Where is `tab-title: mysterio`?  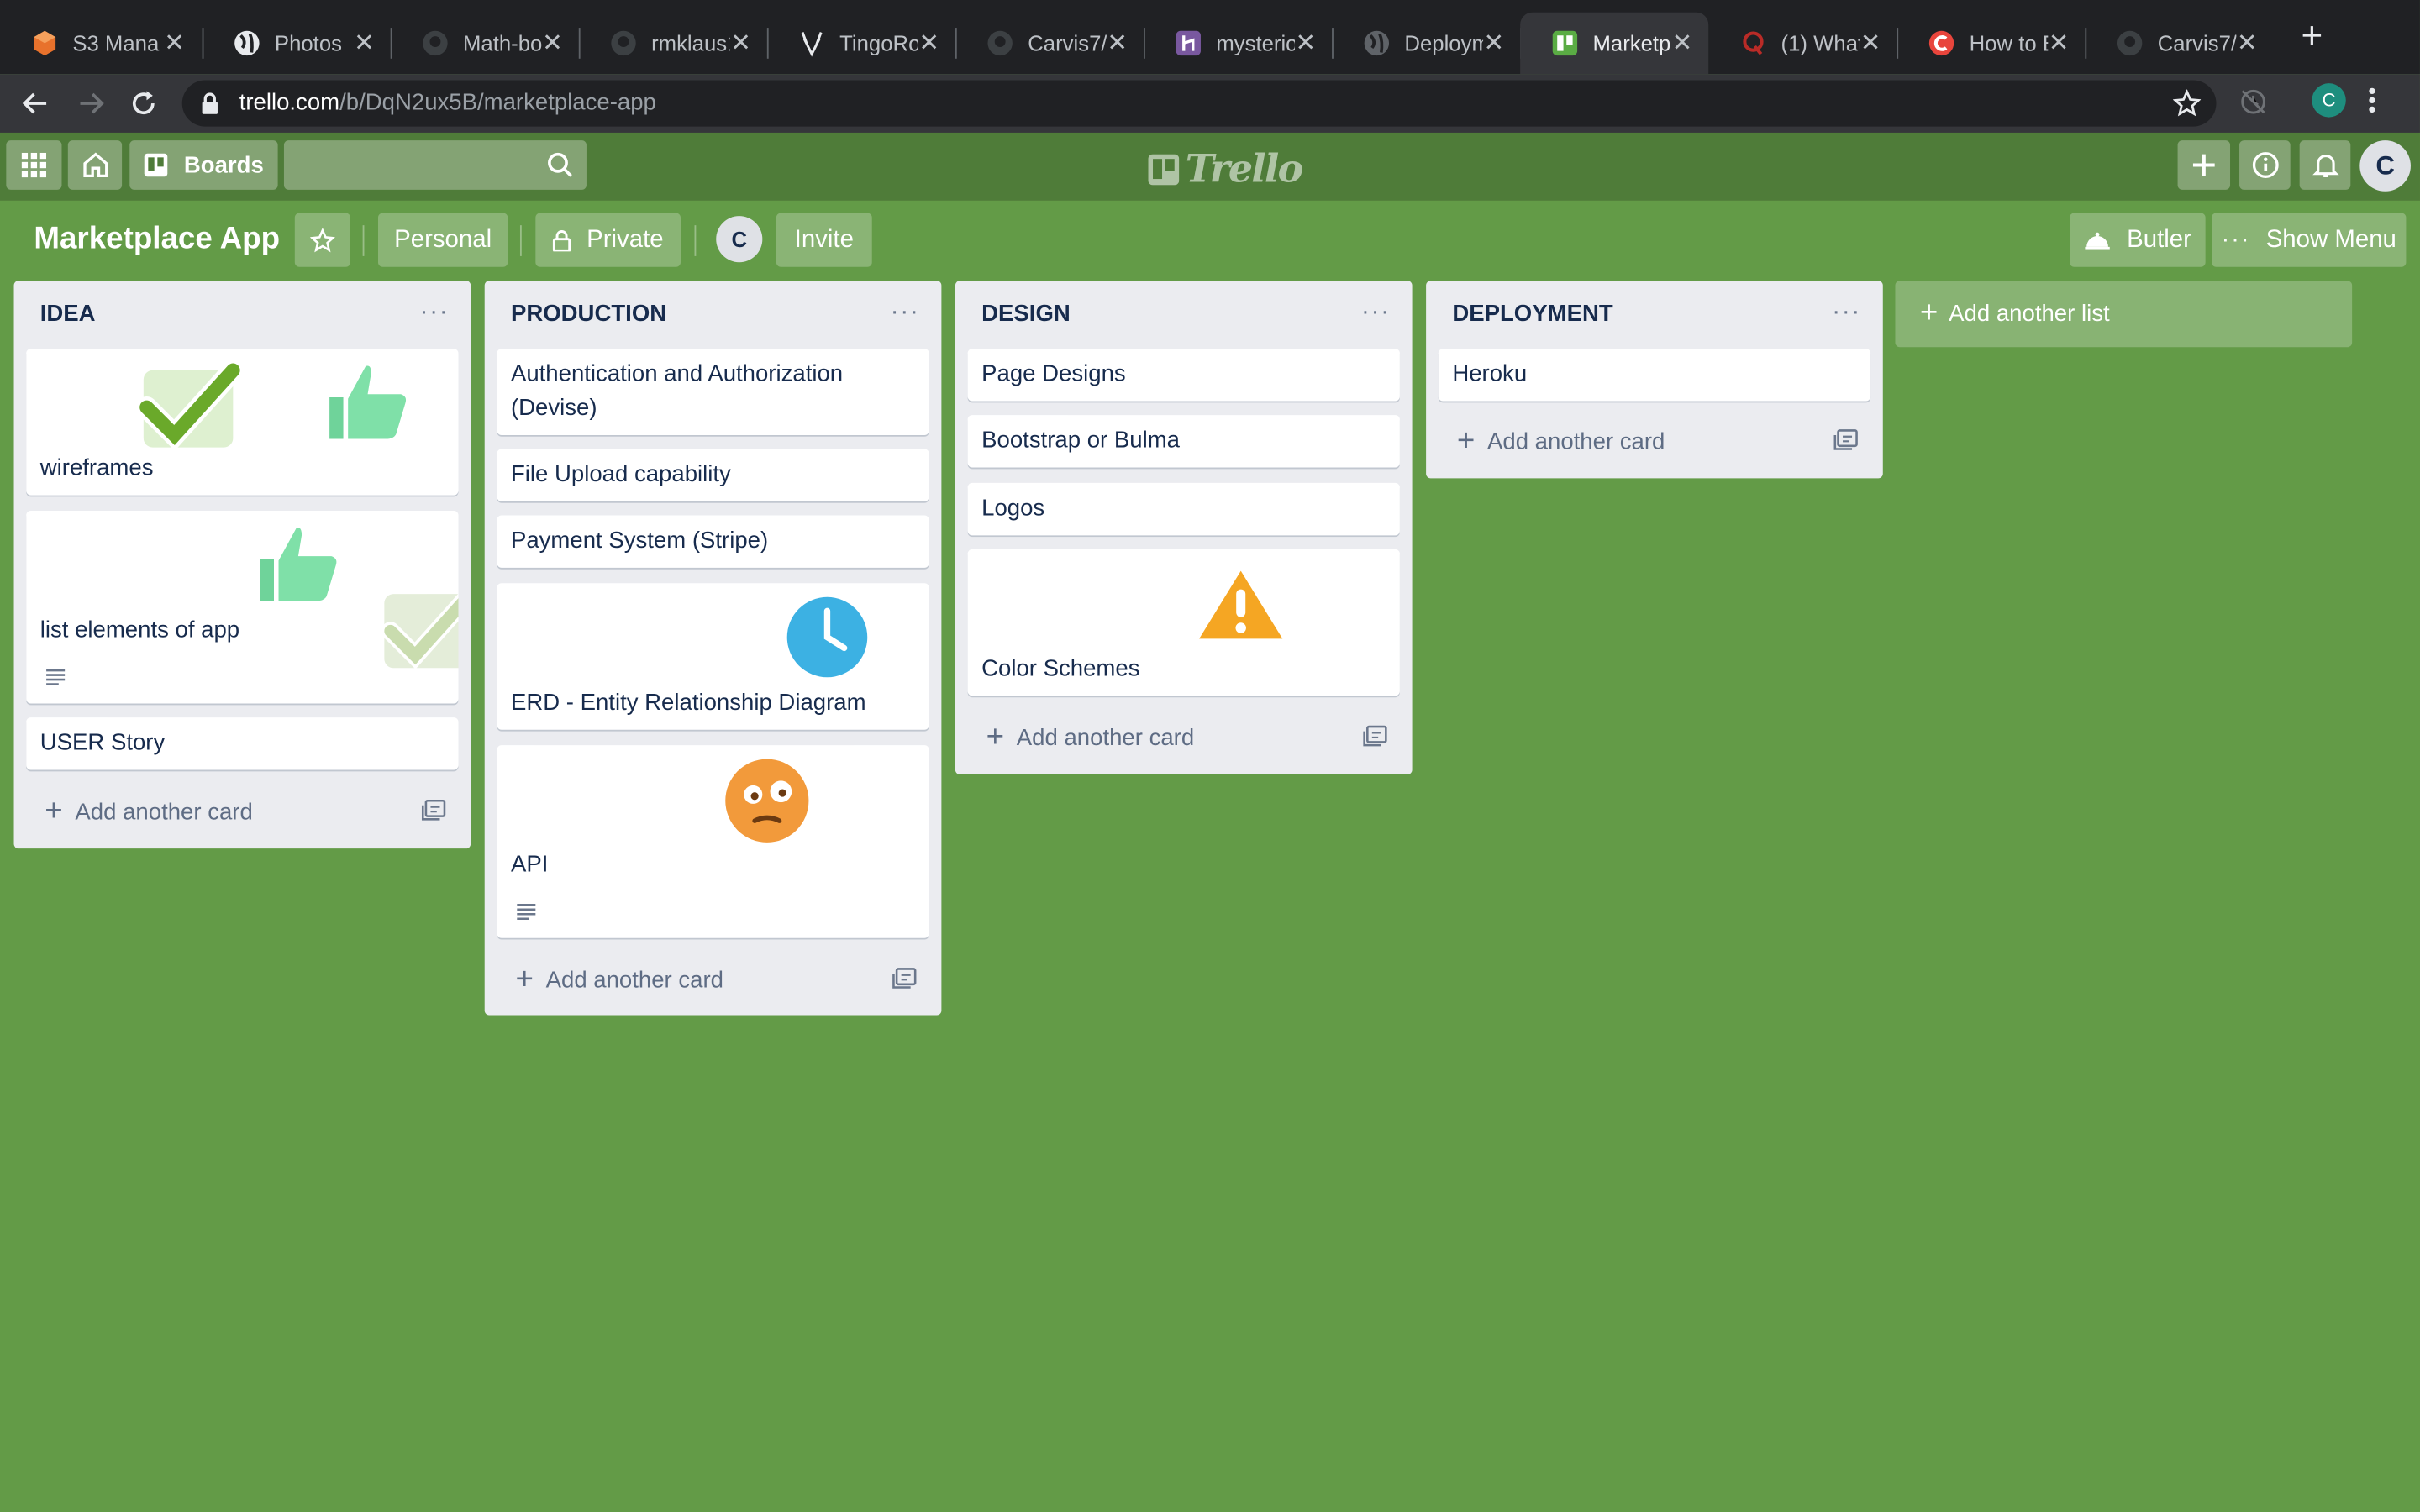
tab-title: mysterio is located at coordinates (1255, 43).